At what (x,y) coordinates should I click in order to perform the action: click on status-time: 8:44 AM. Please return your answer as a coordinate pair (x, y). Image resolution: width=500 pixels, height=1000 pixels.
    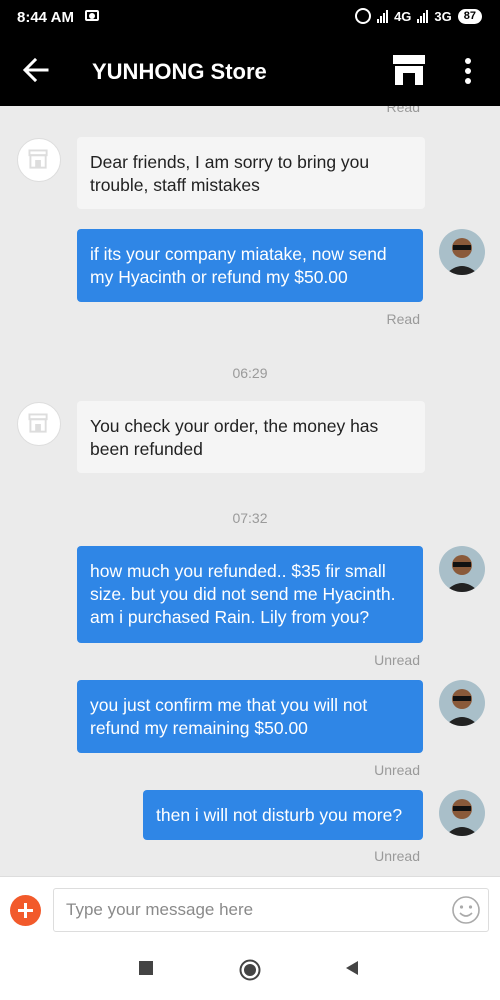
    Looking at the image, I should click on (45, 17).